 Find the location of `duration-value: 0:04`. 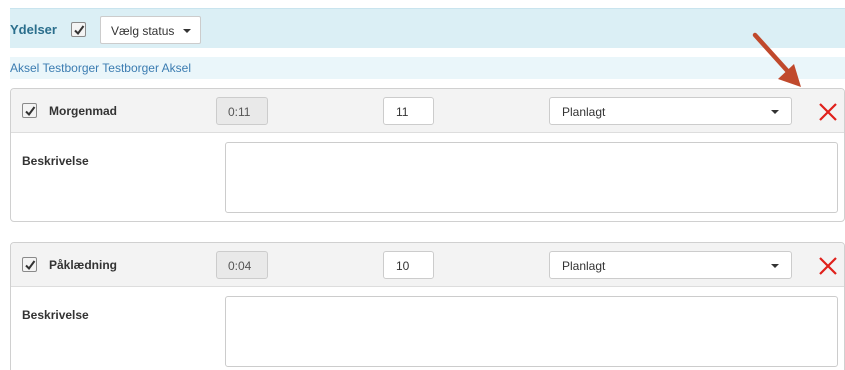

duration-value: 0:04 is located at coordinates (240, 266).